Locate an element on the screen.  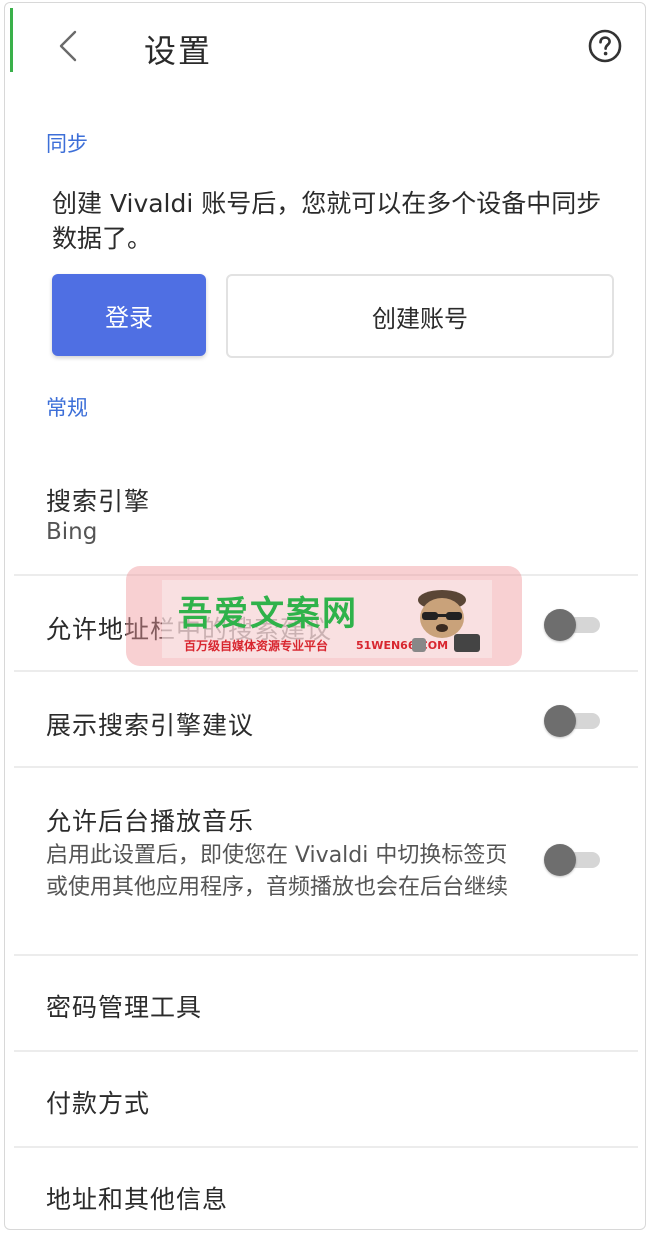
section-label-general: 常规 is located at coordinates (67, 408).